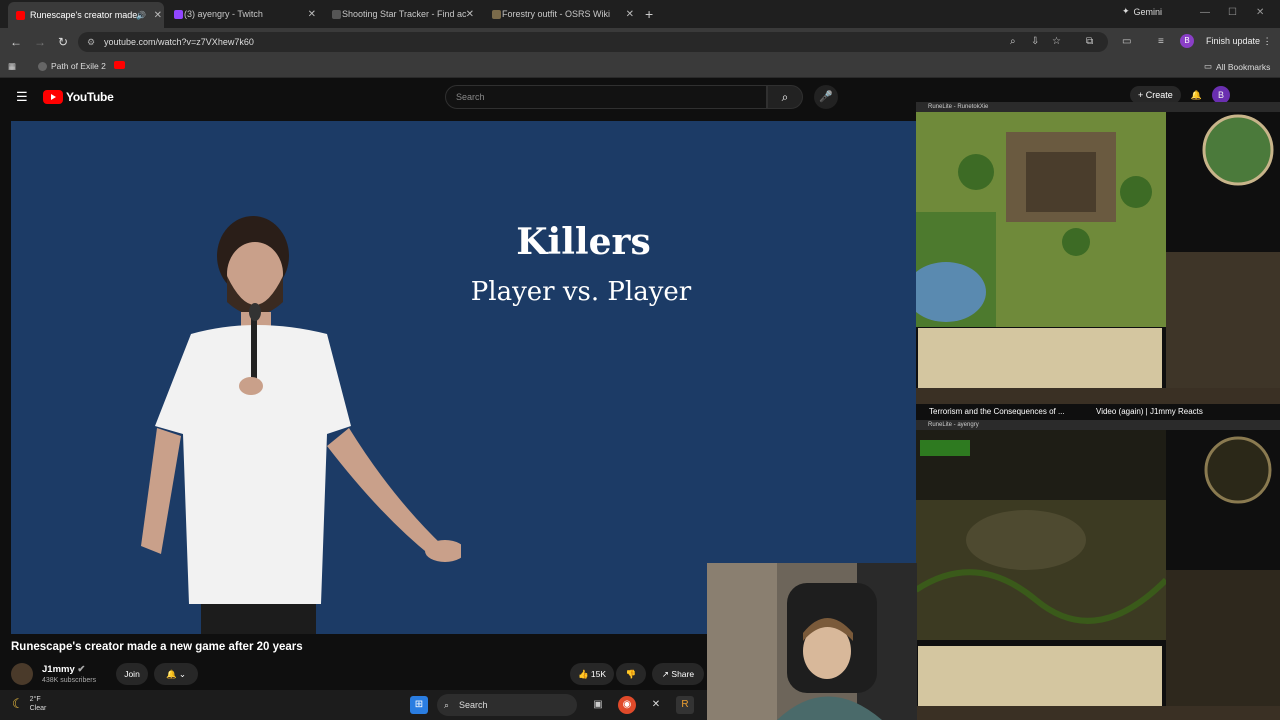 This screenshot has height=720, width=1280. Describe the element at coordinates (81, 669) in the screenshot. I see `verified-icon: ✔` at that location.